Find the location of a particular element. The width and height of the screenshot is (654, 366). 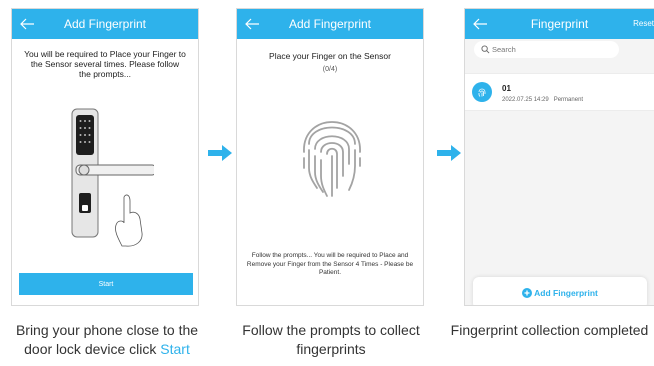

header-bar: Fingerprint Reset is located at coordinates (559, 24).